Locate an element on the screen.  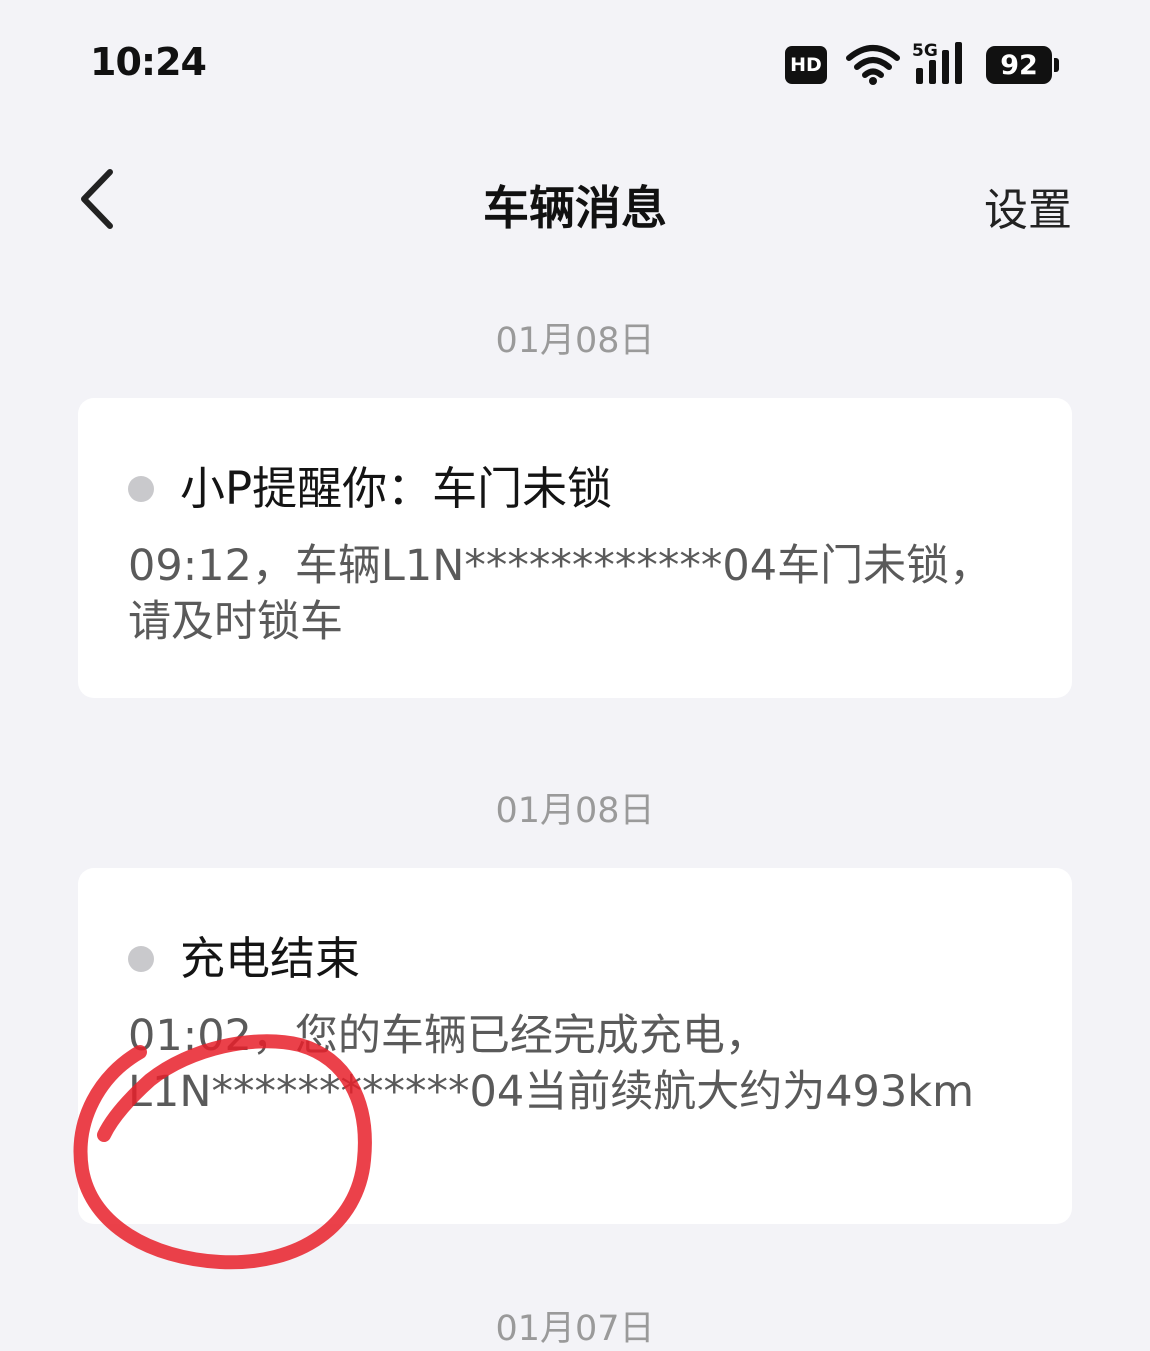
message-body: 09:12，车辆L1N************04车门未锁，请及时锁车 is located at coordinates (560, 594).